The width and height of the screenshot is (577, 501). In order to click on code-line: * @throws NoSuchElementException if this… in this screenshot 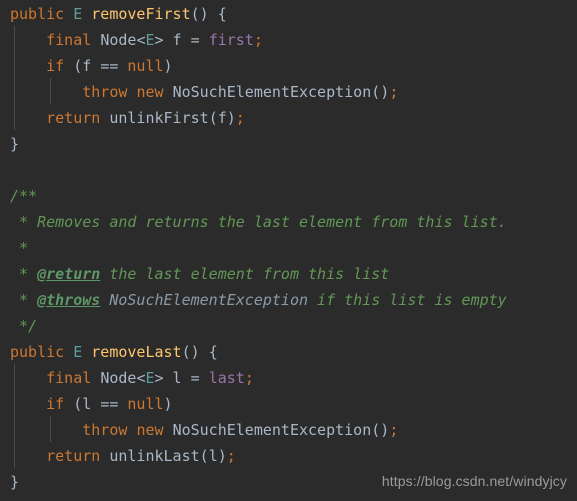, I will do `click(288, 300)`.